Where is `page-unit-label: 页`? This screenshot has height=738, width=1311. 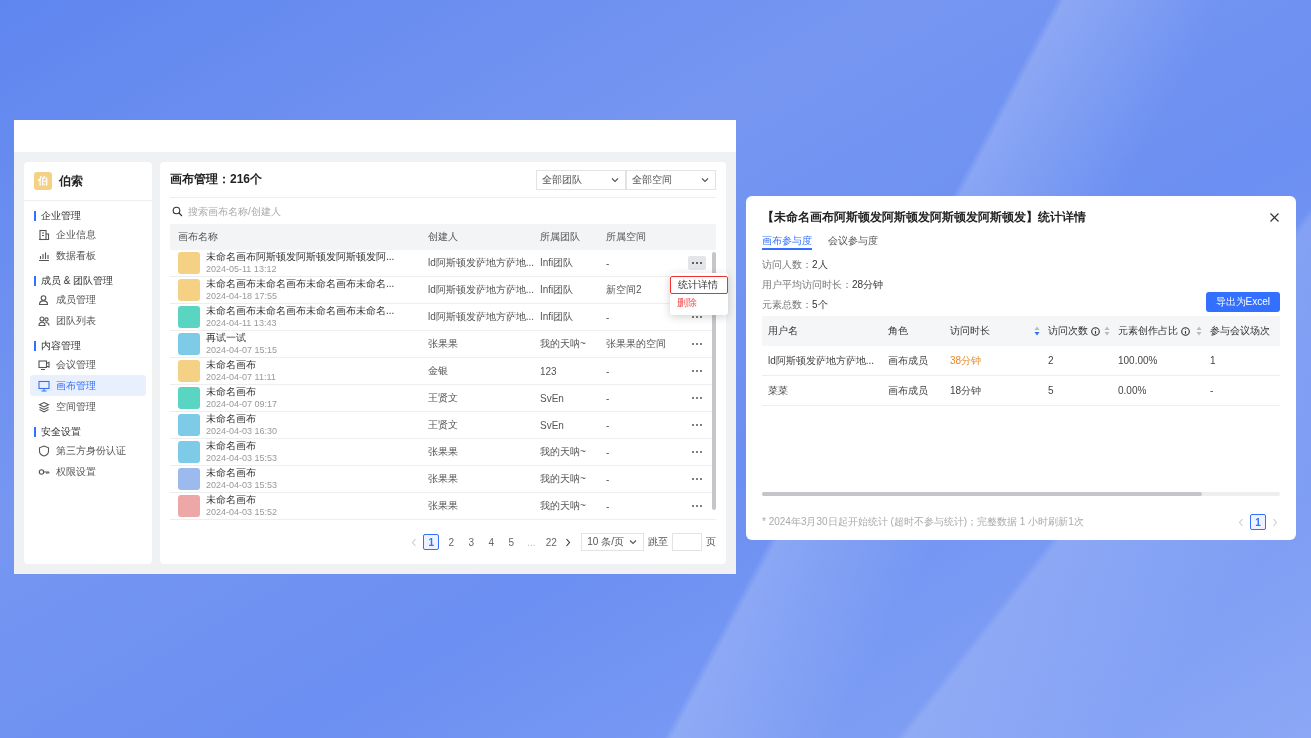 page-unit-label: 页 is located at coordinates (711, 542).